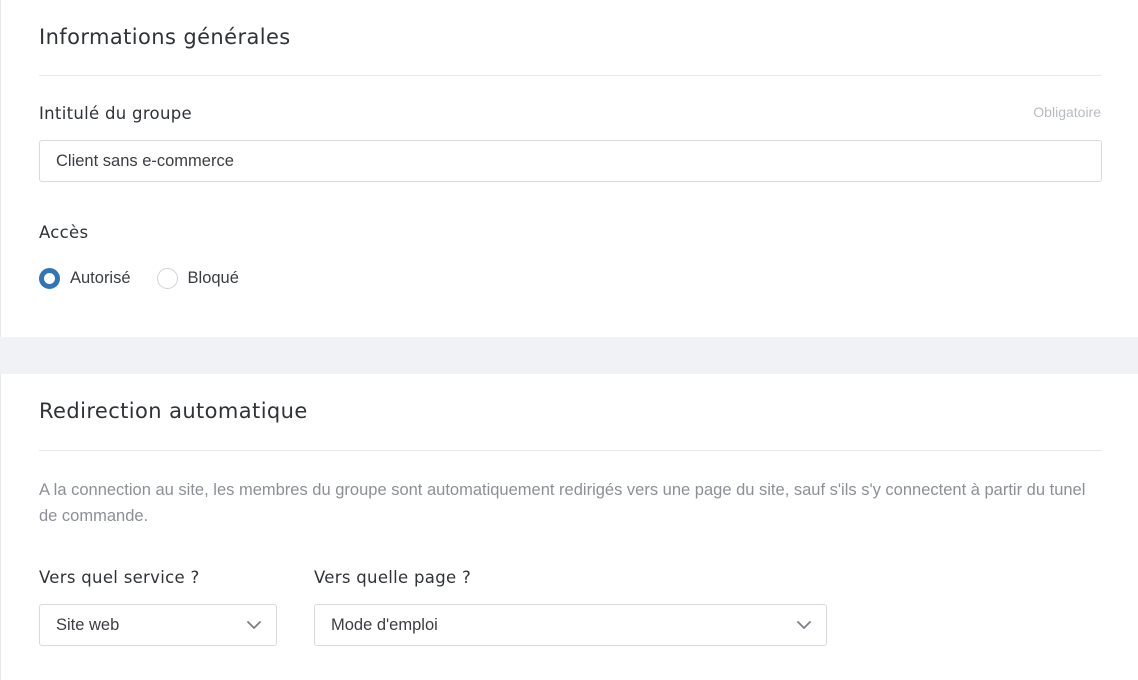 This screenshot has width=1138, height=680. Describe the element at coordinates (158, 625) in the screenshot. I see `service-select: Site web` at that location.